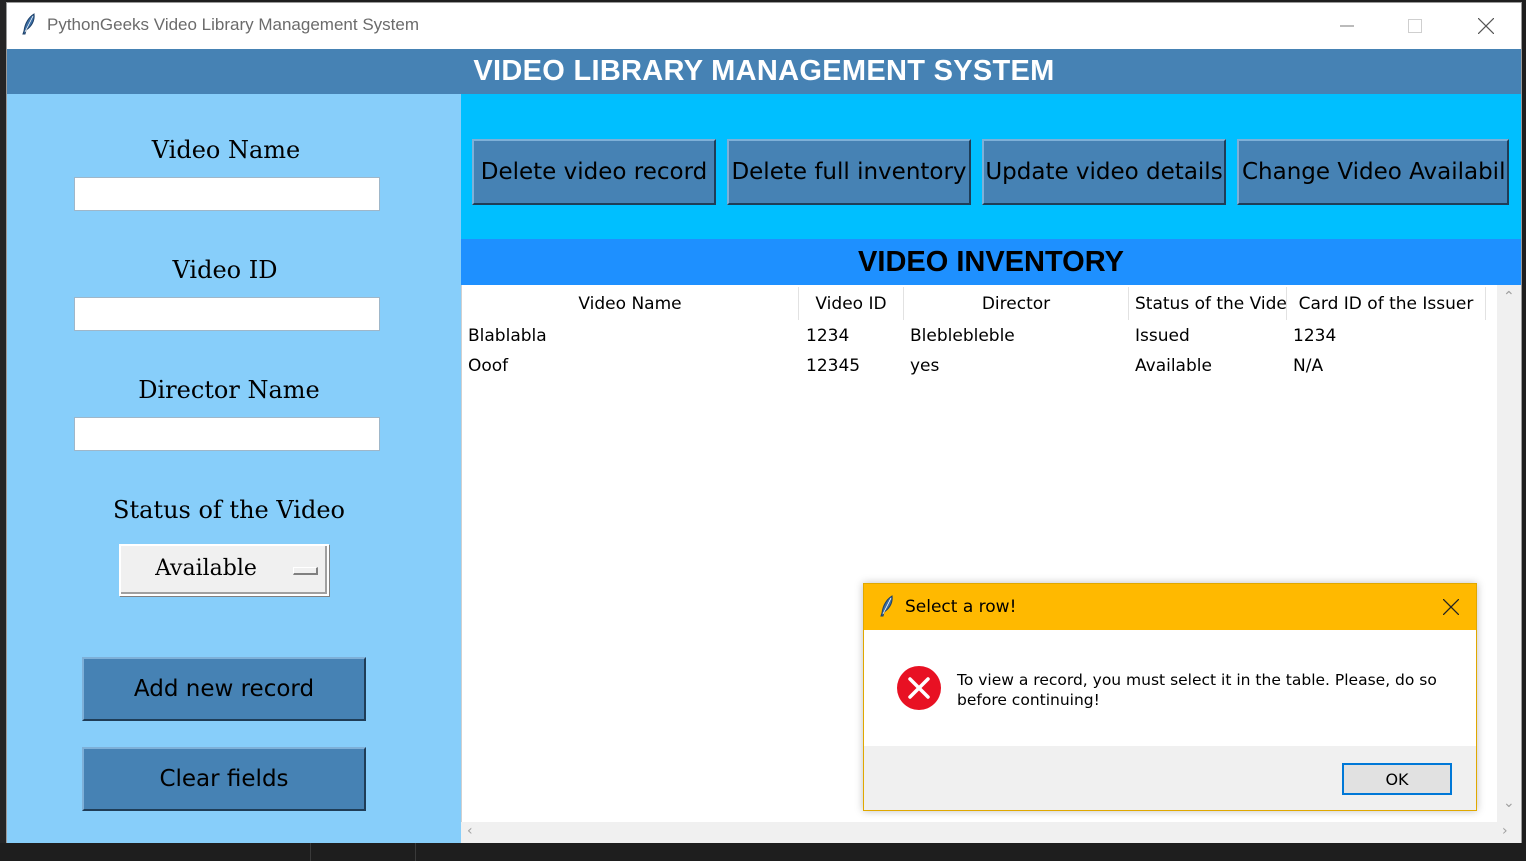 This screenshot has height=861, width=1526. I want to click on error-icon, so click(919, 688).